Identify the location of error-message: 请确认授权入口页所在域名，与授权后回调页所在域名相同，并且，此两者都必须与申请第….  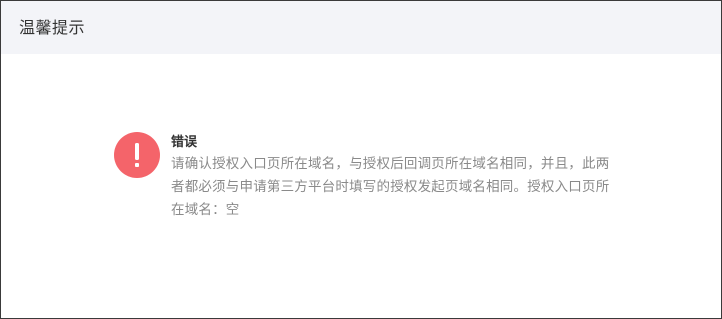
(390, 187).